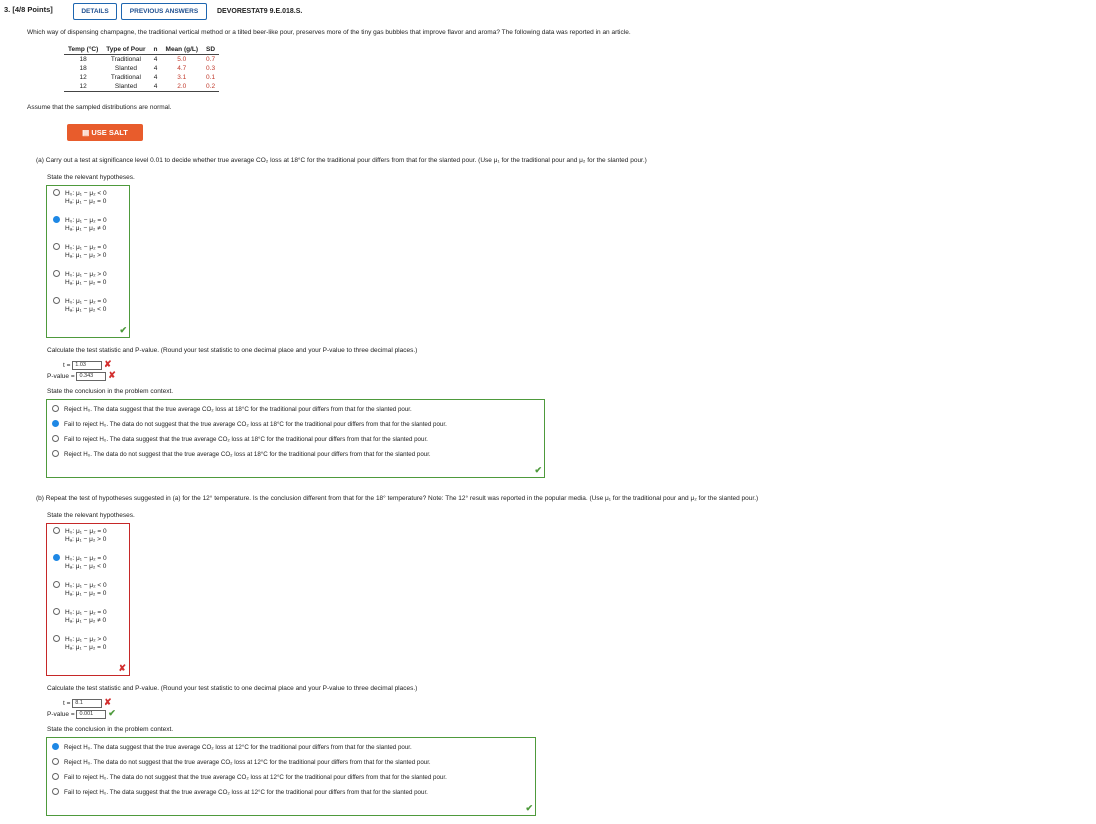  Describe the element at coordinates (182, 59) in the screenshot. I see `table-cell: 5.0` at that location.